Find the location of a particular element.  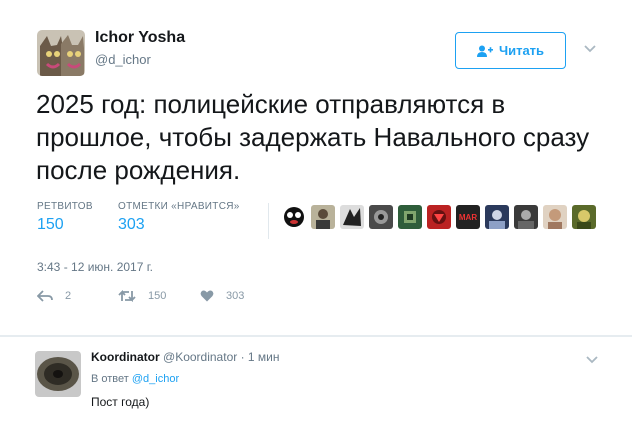

follow-person-icon is located at coordinates (484, 51).